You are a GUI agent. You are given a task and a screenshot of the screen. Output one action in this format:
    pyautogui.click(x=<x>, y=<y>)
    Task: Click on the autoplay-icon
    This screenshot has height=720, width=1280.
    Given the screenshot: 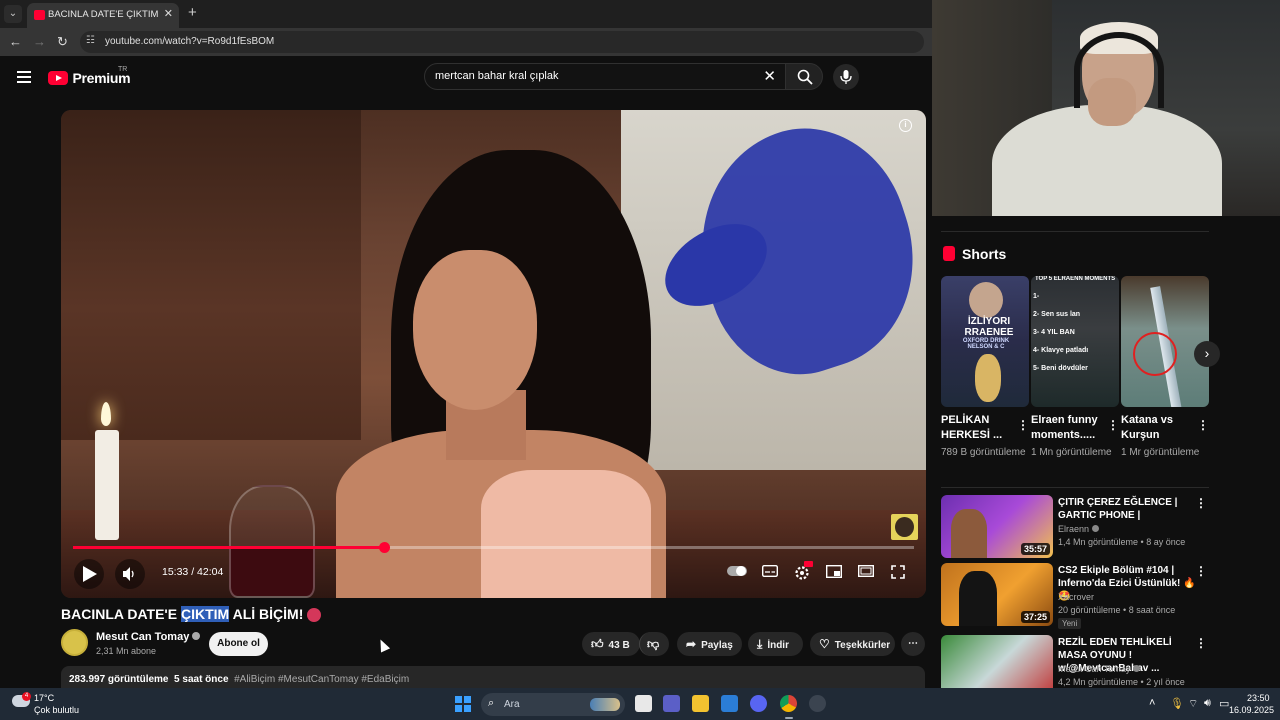 What is the action you would take?
    pyautogui.click(x=737, y=571)
    